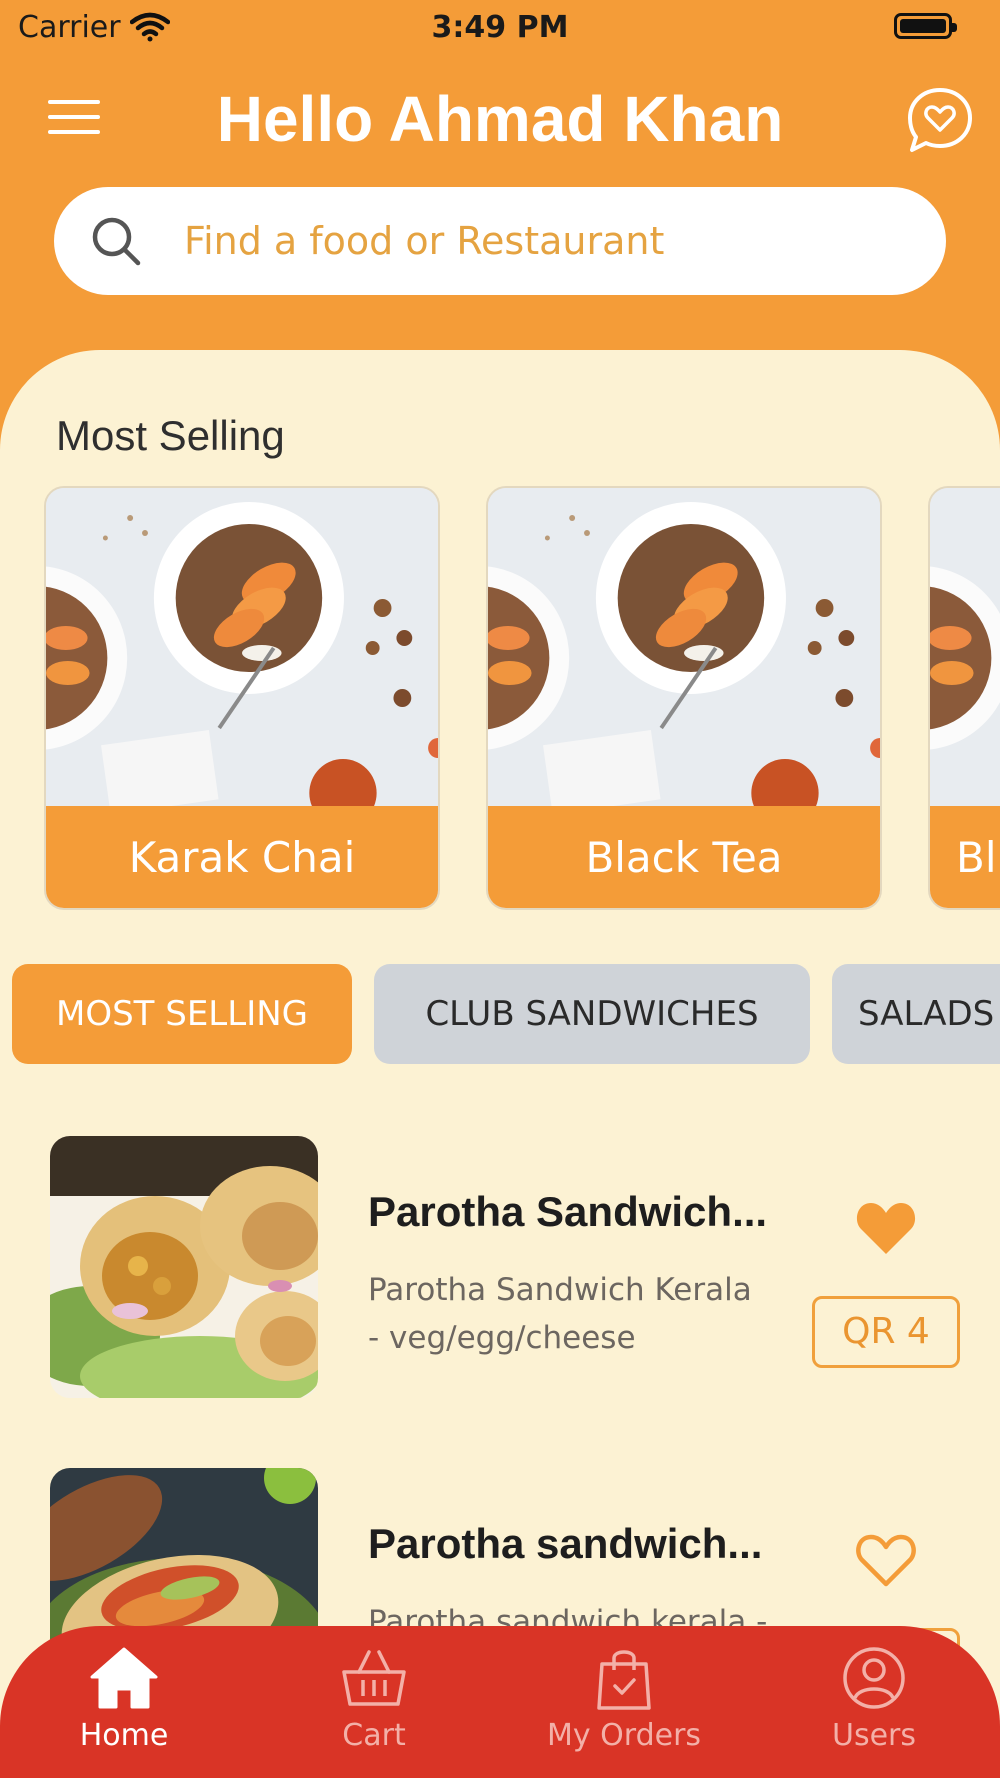 Image resolution: width=1000 pixels, height=1778 pixels. Describe the element at coordinates (873, 1735) in the screenshot. I see `tab-label: Users` at that location.